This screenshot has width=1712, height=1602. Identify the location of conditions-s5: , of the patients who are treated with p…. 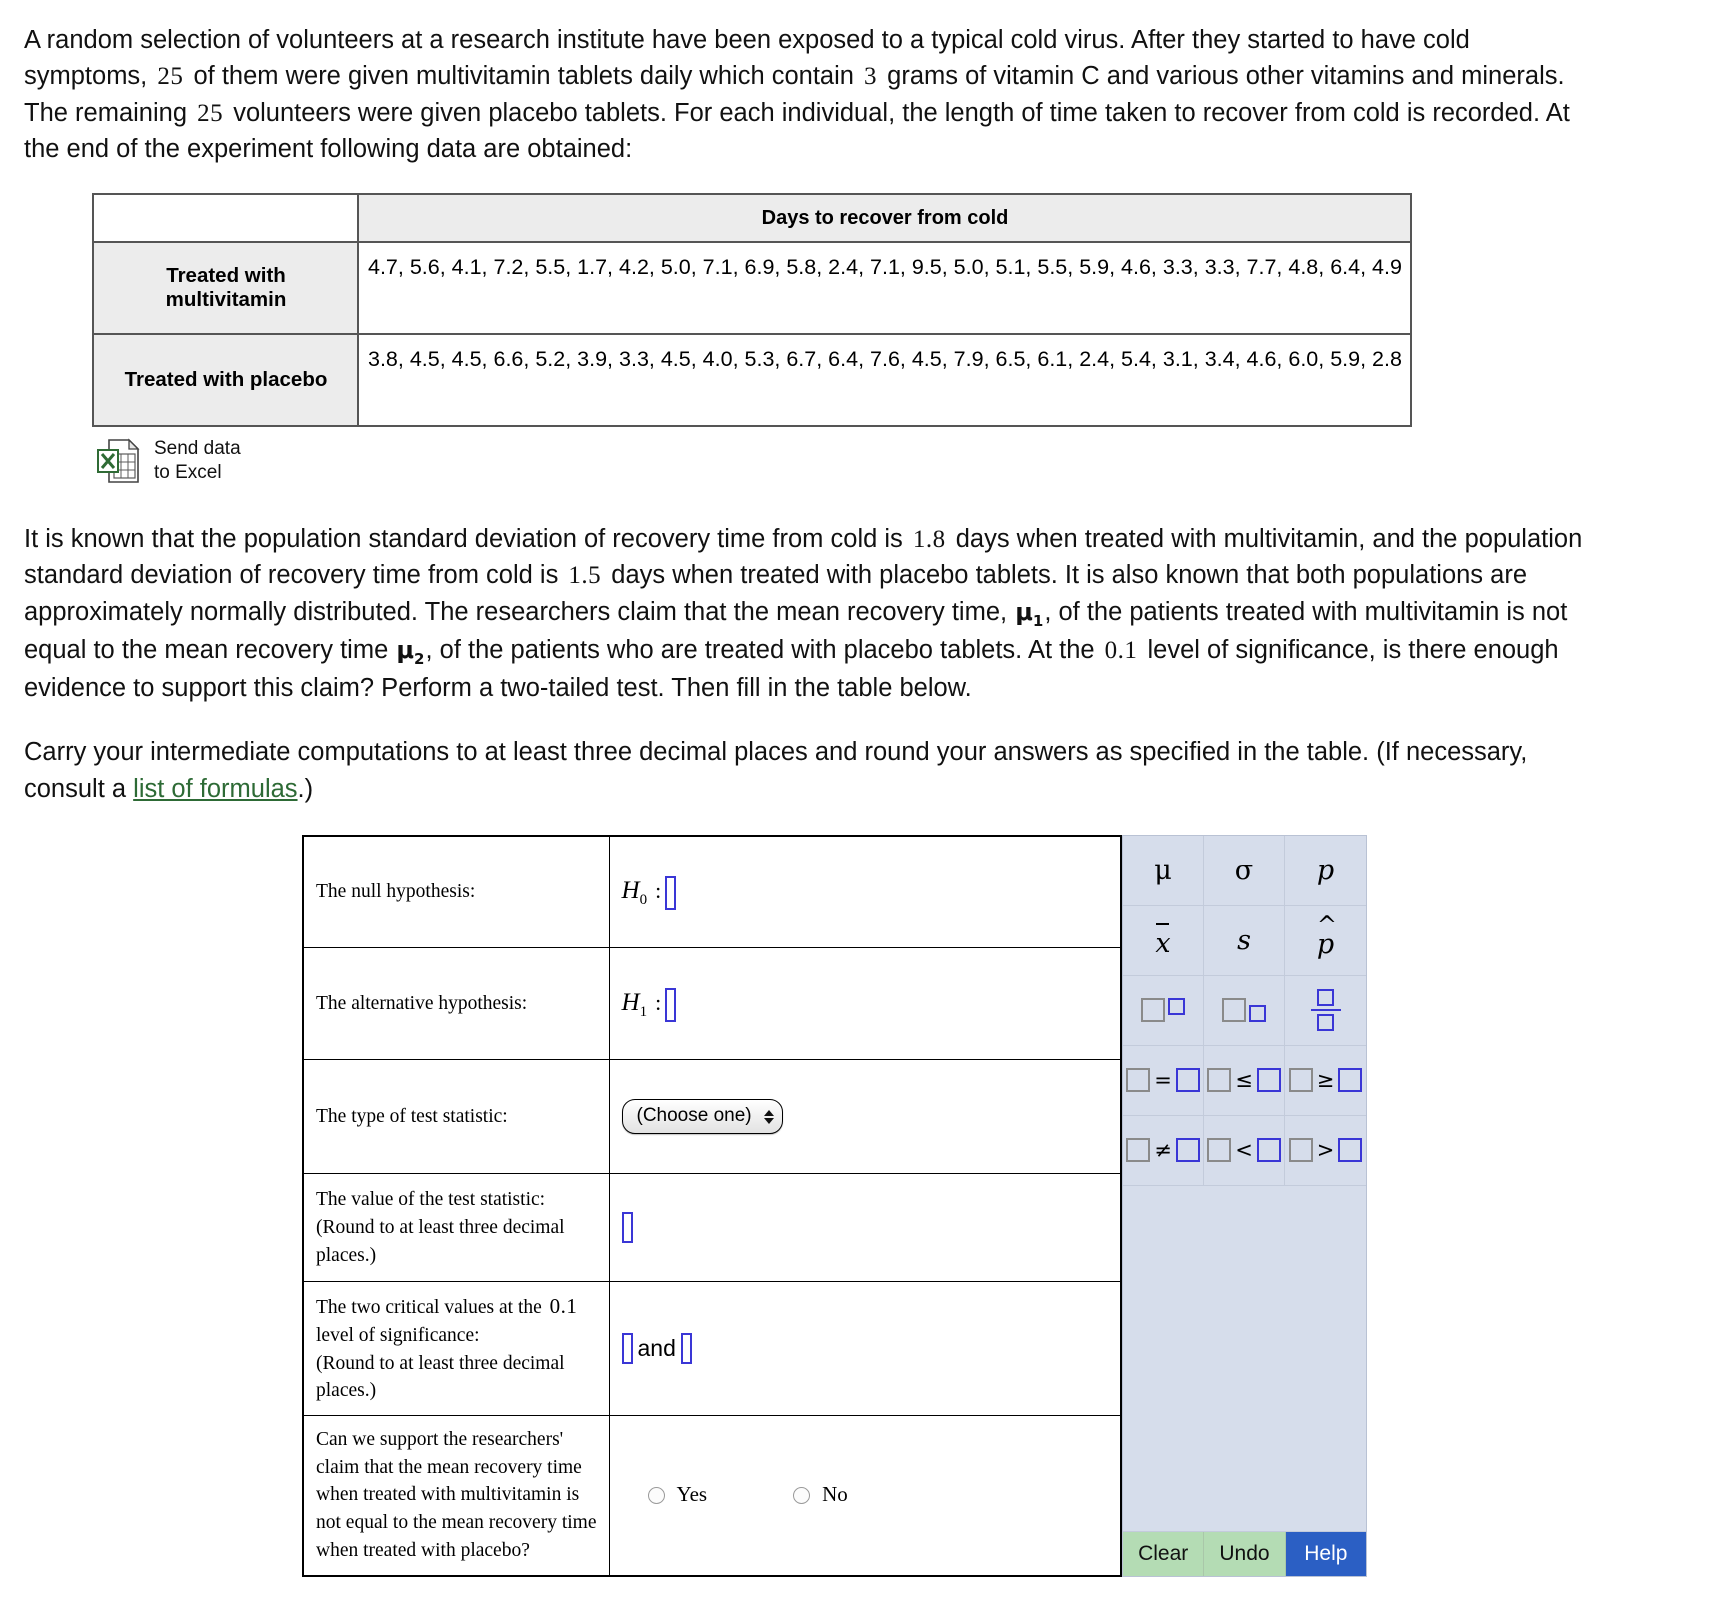
(760, 650).